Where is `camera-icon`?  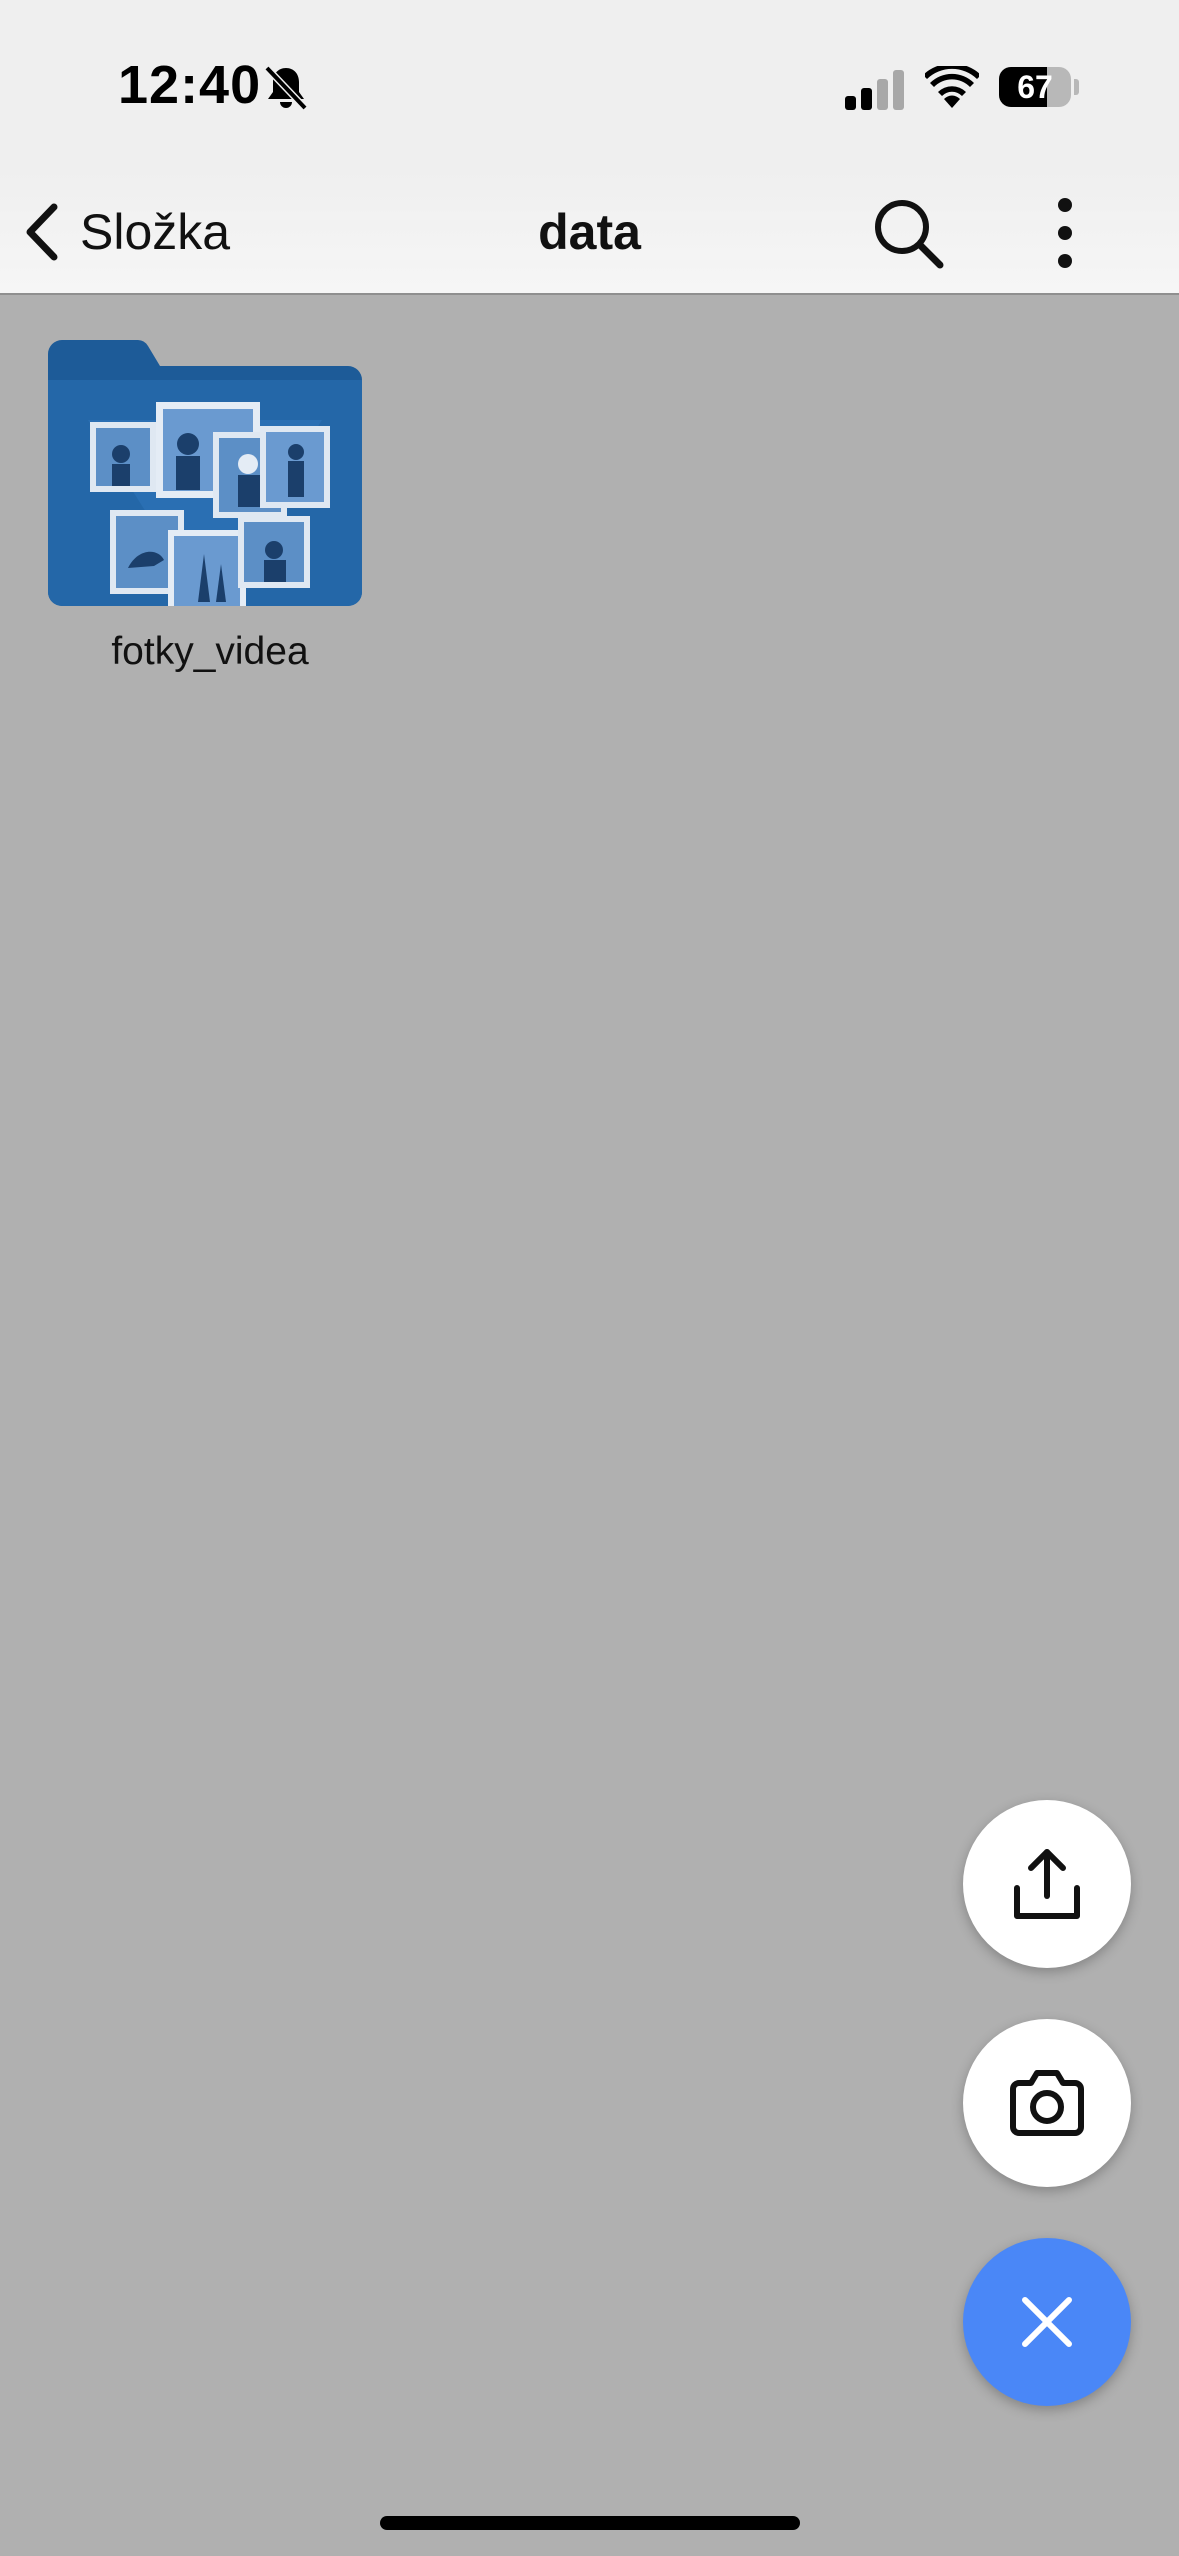 camera-icon is located at coordinates (1047, 2103).